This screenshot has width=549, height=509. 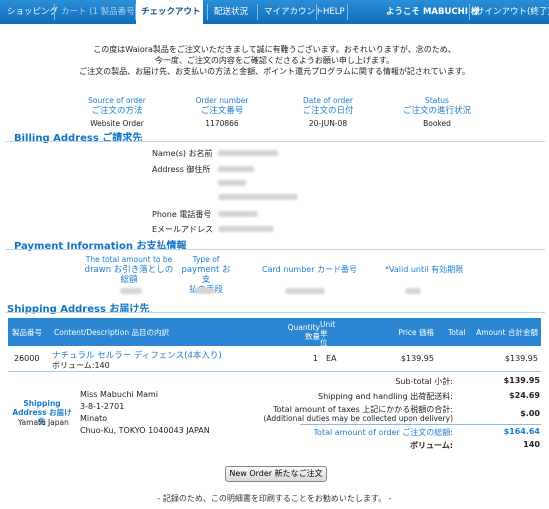 I want to click on row-product-volume: ボリューム:140, so click(x=81, y=365).